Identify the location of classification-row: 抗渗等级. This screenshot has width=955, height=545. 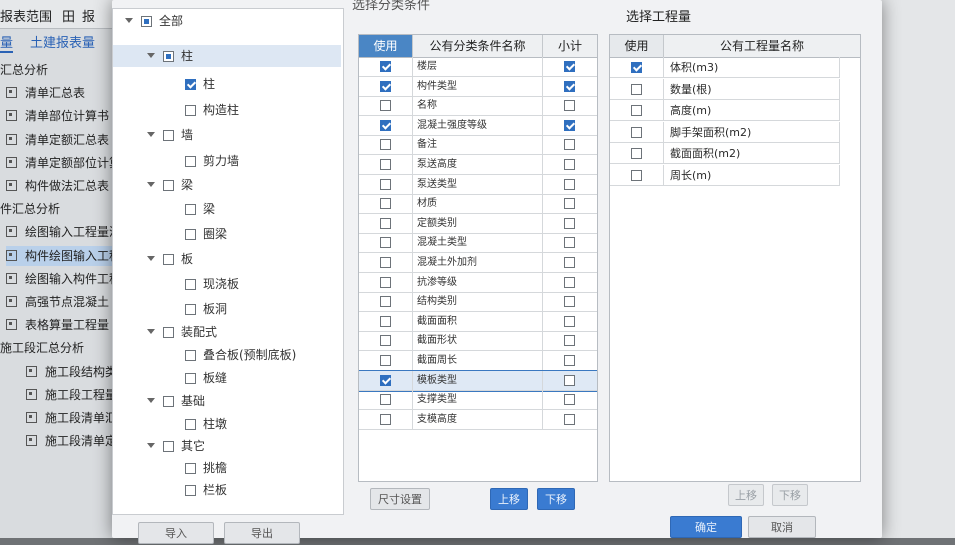
(478, 282).